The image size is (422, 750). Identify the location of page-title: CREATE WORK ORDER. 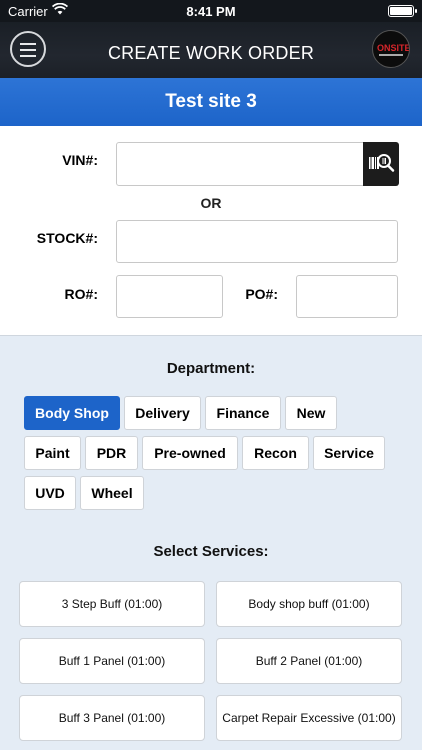
(211, 53).